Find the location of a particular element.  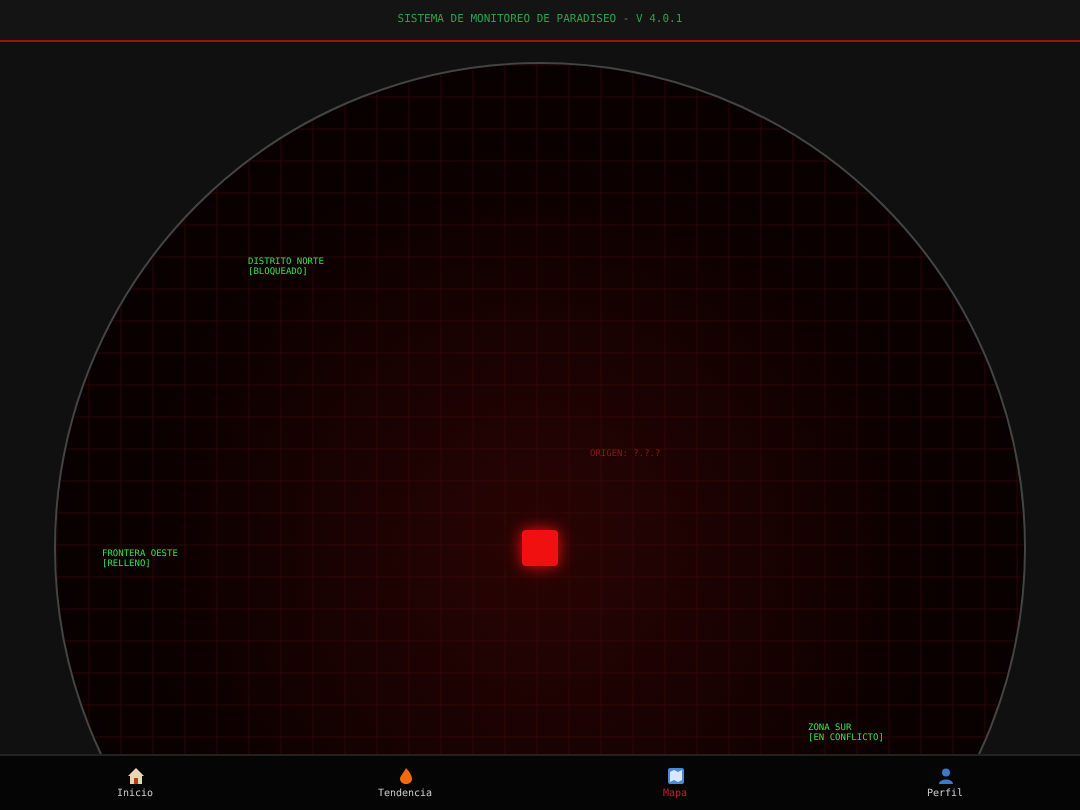

origin-marker is located at coordinates (540, 548).